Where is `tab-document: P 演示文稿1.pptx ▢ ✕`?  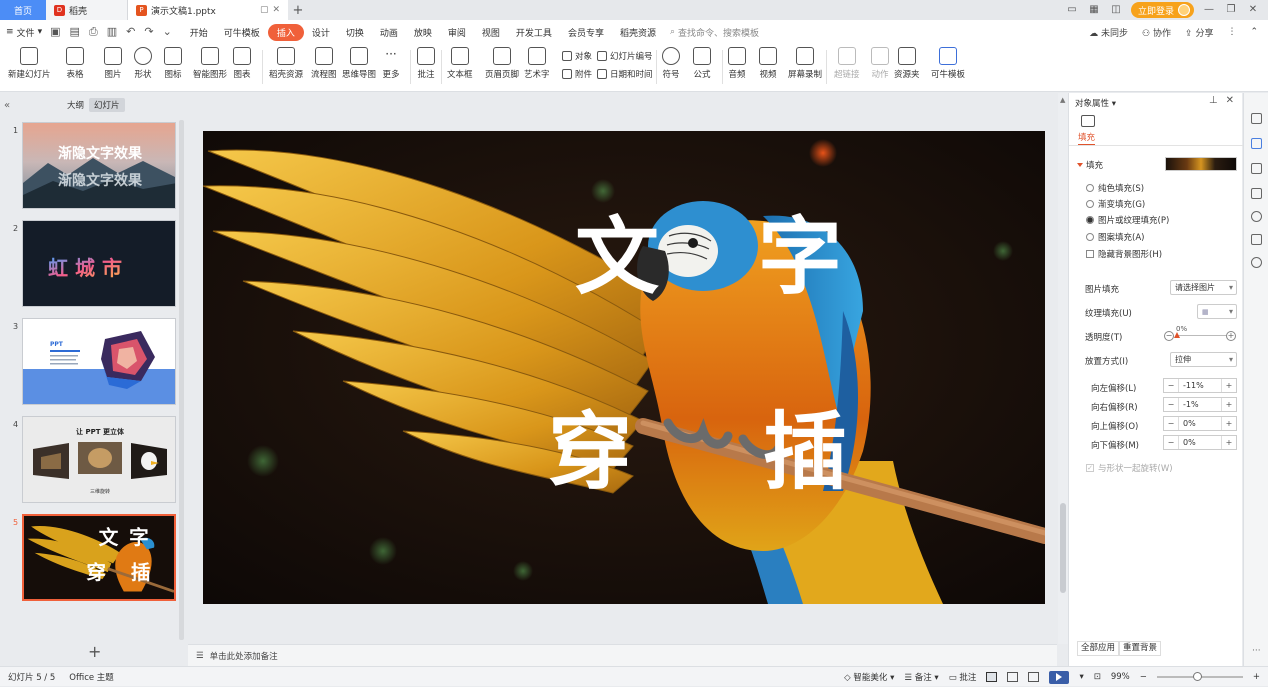 tab-document: P 演示文稿1.pptx ▢ ✕ is located at coordinates (208, 10).